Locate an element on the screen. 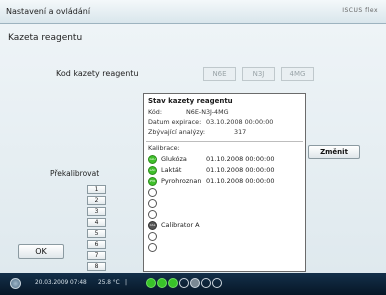 This screenshot has width=386, height=295. divider is located at coordinates (224, 141).